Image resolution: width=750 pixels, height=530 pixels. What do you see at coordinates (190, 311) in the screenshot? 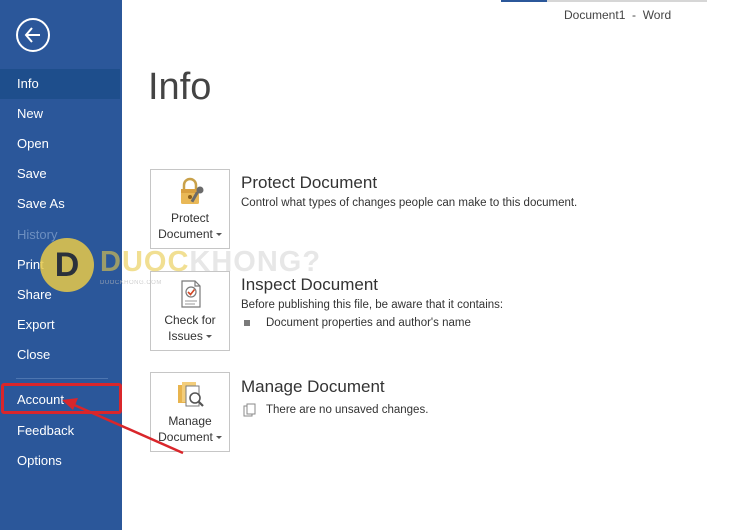
I see `check-for-issues-button: Check for Issues` at bounding box center [190, 311].